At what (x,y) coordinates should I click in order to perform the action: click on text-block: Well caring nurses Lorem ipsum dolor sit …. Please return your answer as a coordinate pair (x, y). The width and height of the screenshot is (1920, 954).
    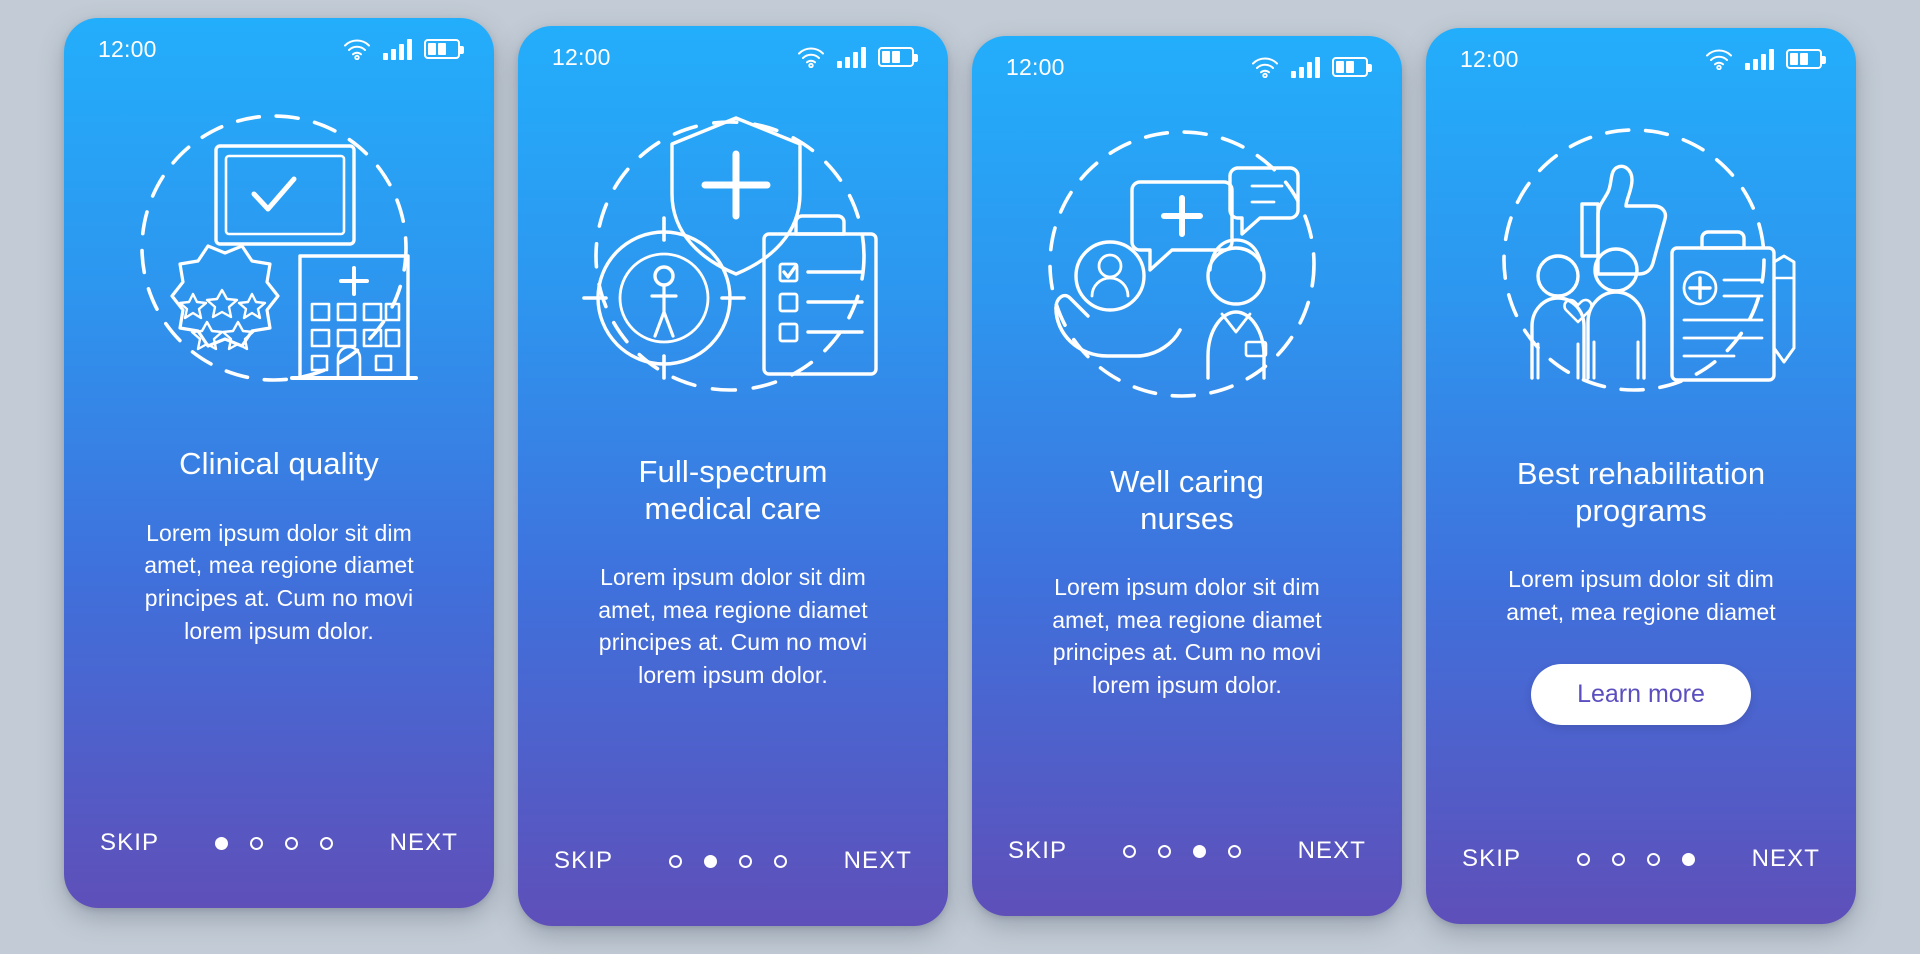
    Looking at the image, I should click on (1187, 607).